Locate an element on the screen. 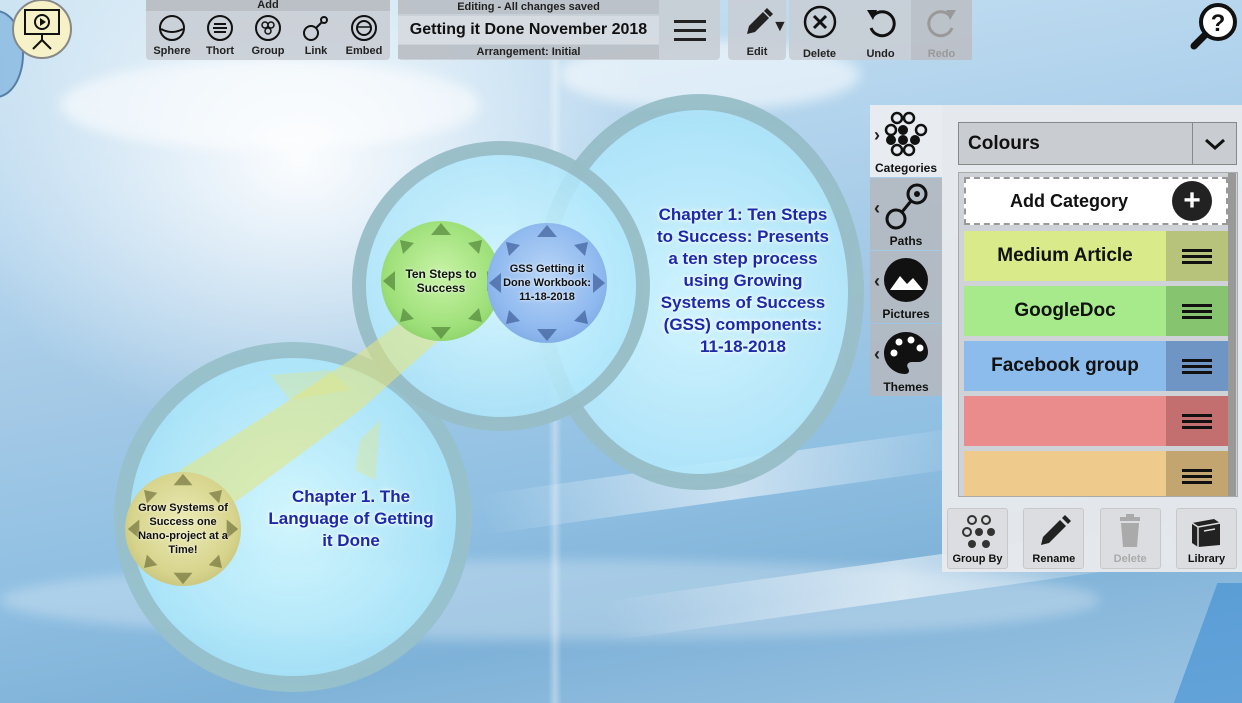  trash-icon is located at coordinates (1130, 530).